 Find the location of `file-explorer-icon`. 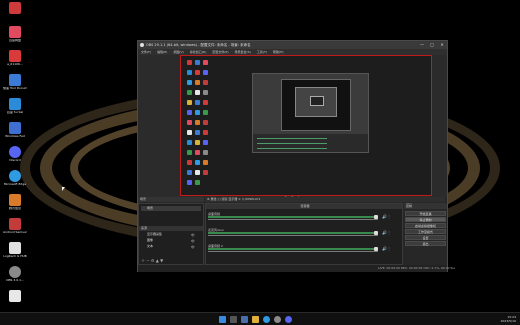

file-explorer-icon is located at coordinates (255, 319).